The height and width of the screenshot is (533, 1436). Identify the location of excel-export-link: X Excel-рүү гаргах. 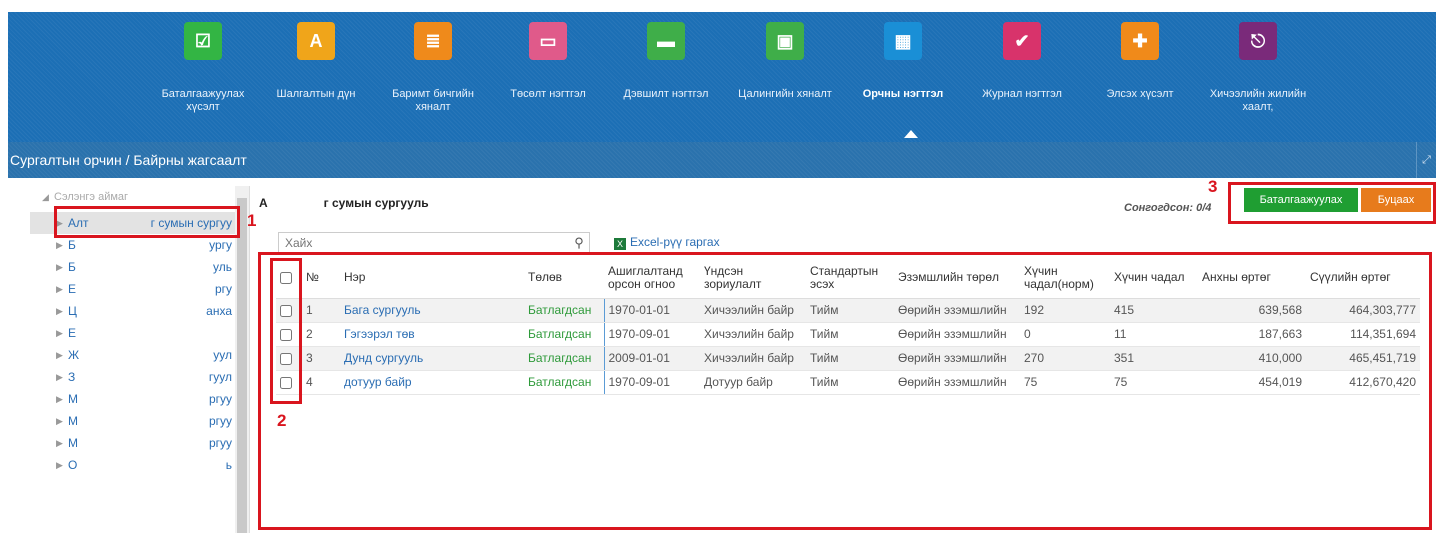
(667, 242).